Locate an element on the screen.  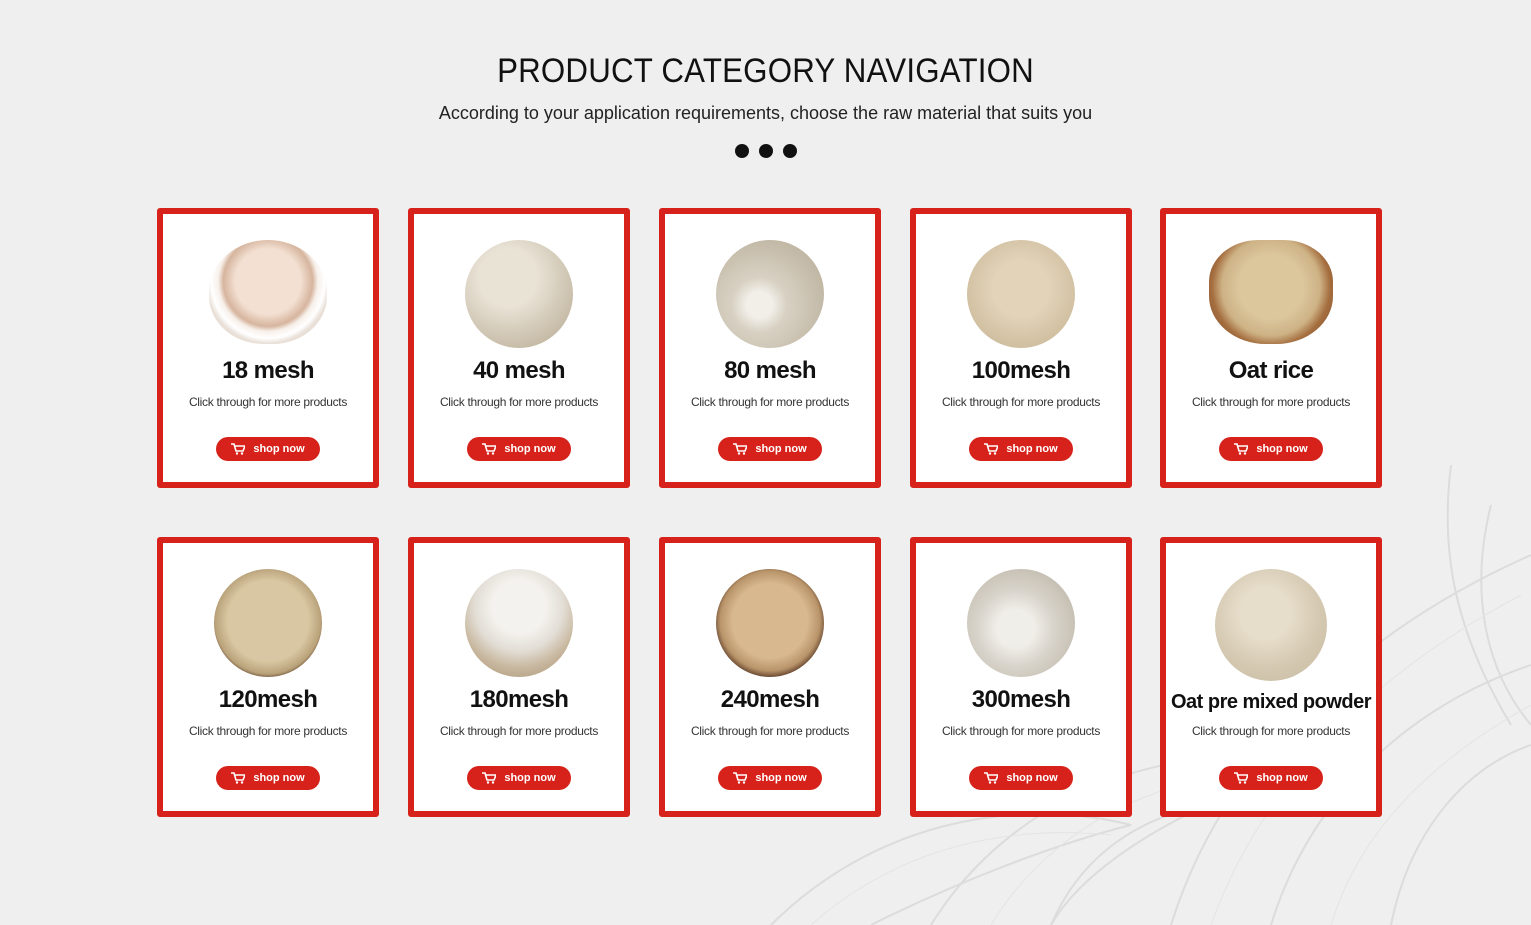
product-name: Oat pre mixed powder is located at coordinates (1271, 702).